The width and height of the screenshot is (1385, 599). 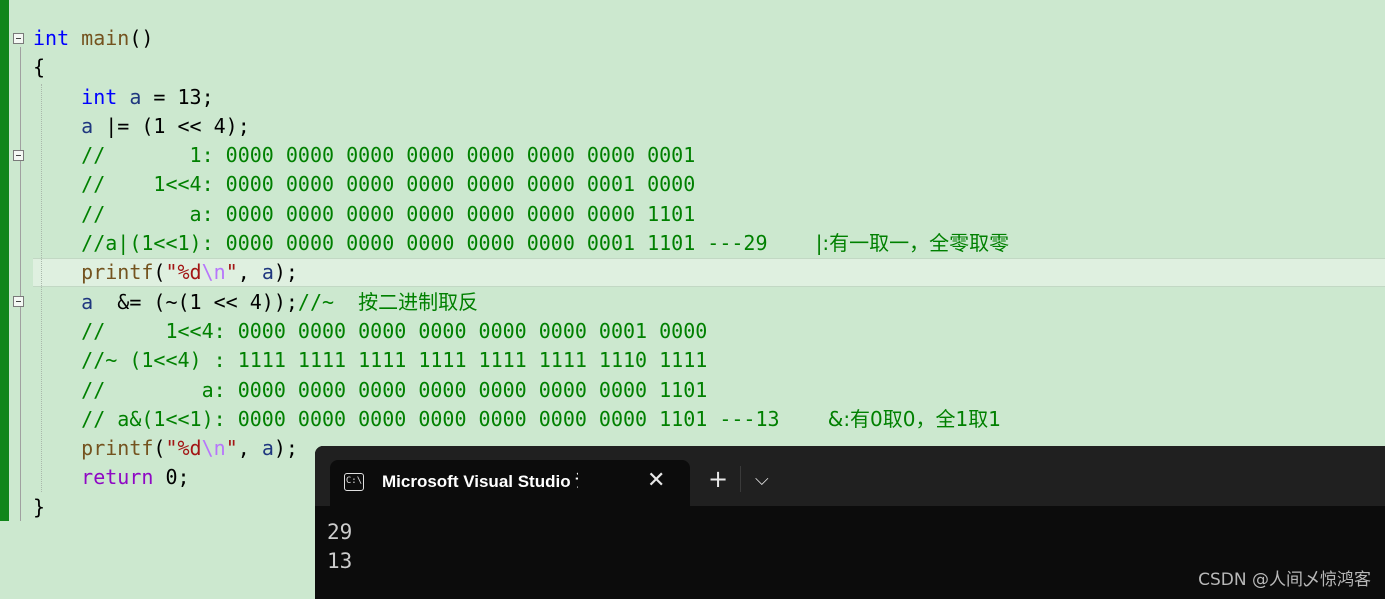 What do you see at coordinates (340, 532) in the screenshot?
I see `output-line: 29` at bounding box center [340, 532].